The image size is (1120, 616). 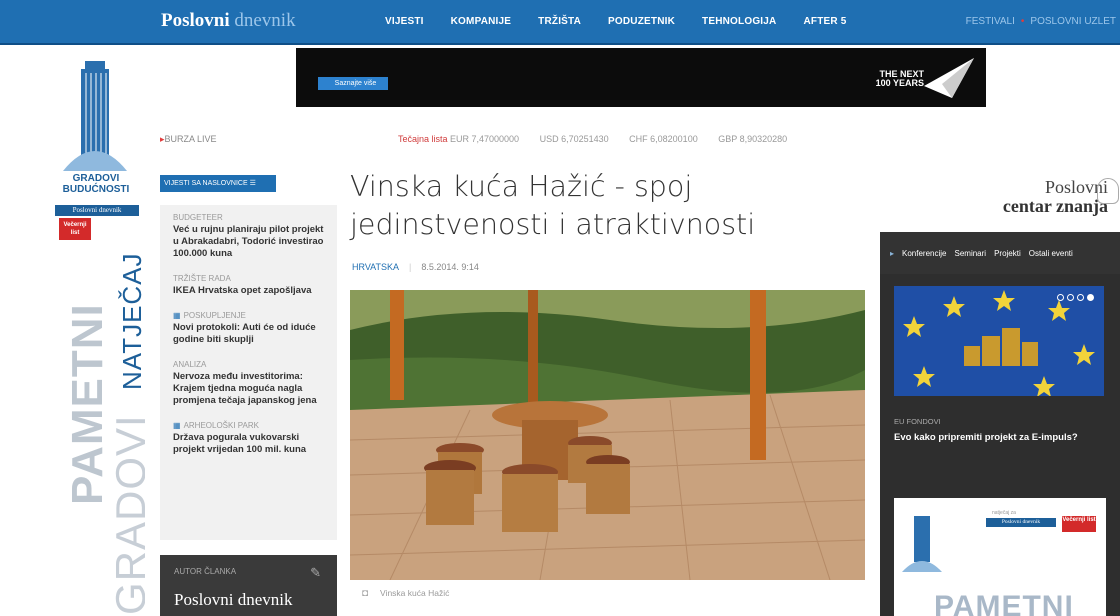 I want to click on site-logo: Poslovni dnevnik, so click(x=228, y=21).